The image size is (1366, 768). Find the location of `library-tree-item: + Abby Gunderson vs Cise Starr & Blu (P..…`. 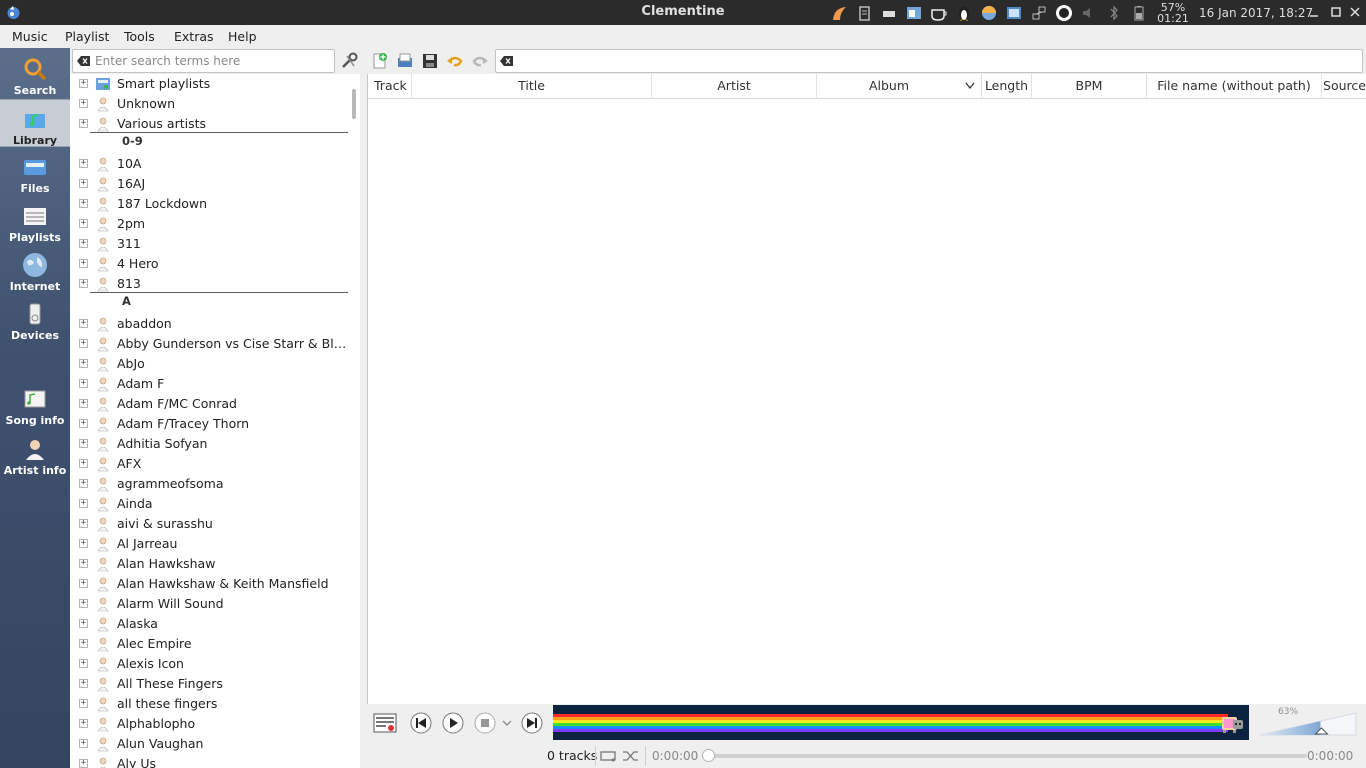

library-tree-item: + Abby Gunderson vs Cise Starr & Blu (P..… is located at coordinates (209, 344).